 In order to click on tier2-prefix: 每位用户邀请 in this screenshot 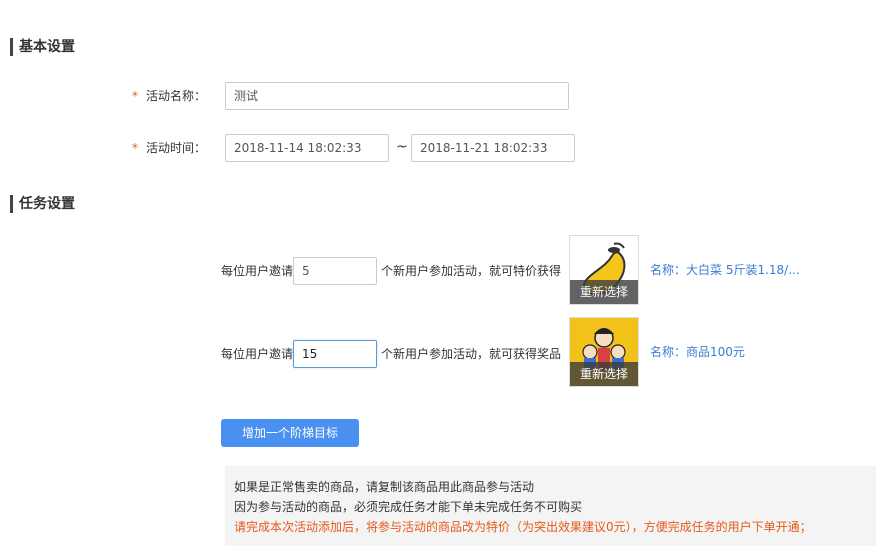, I will do `click(257, 354)`.